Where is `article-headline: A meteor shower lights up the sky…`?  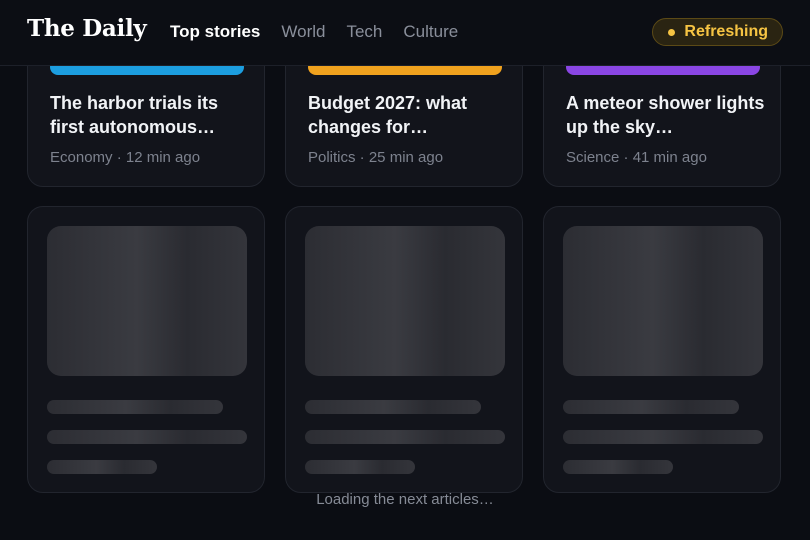
article-headline: A meteor shower lights up the sky… is located at coordinates (665, 115).